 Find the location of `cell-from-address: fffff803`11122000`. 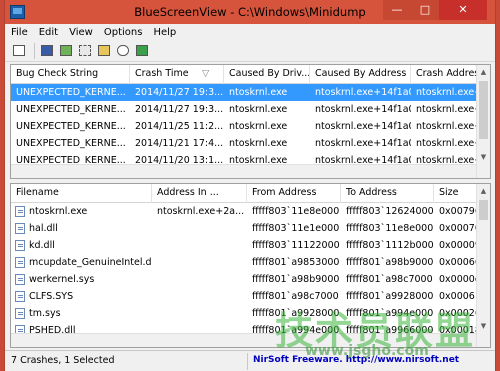

cell-from-address: fffff803`11122000 is located at coordinates (296, 245).